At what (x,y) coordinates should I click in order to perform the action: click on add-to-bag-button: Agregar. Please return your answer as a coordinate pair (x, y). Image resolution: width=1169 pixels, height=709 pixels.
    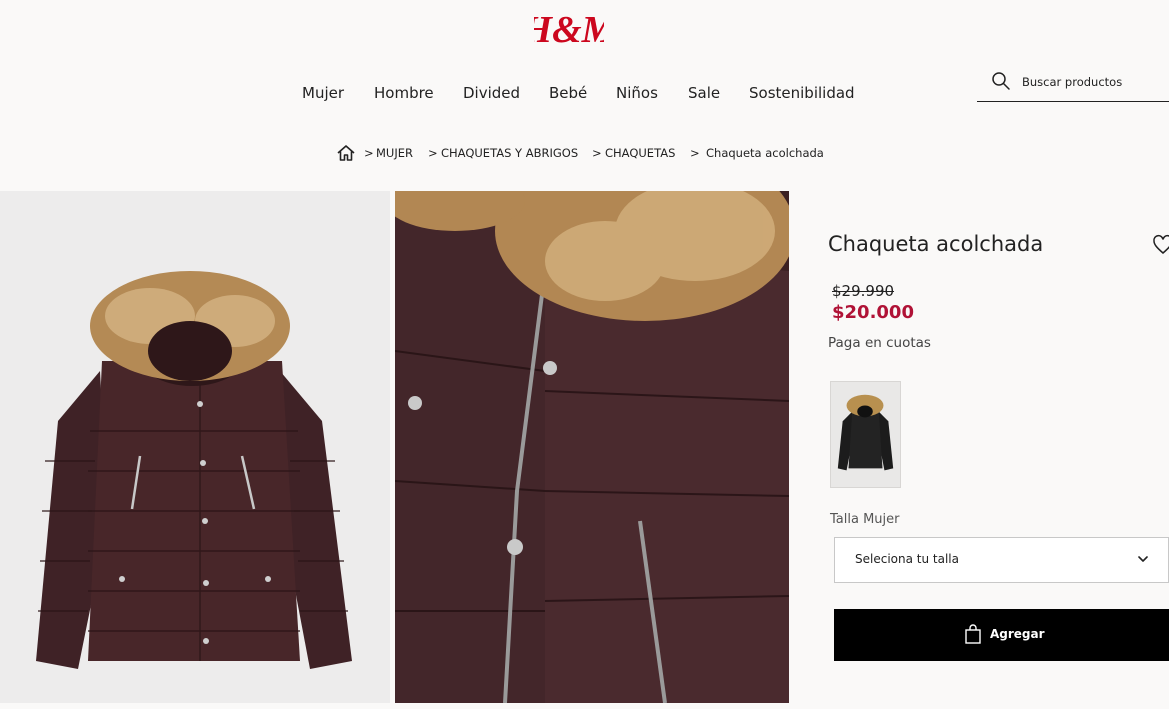
    Looking at the image, I should click on (1001, 635).